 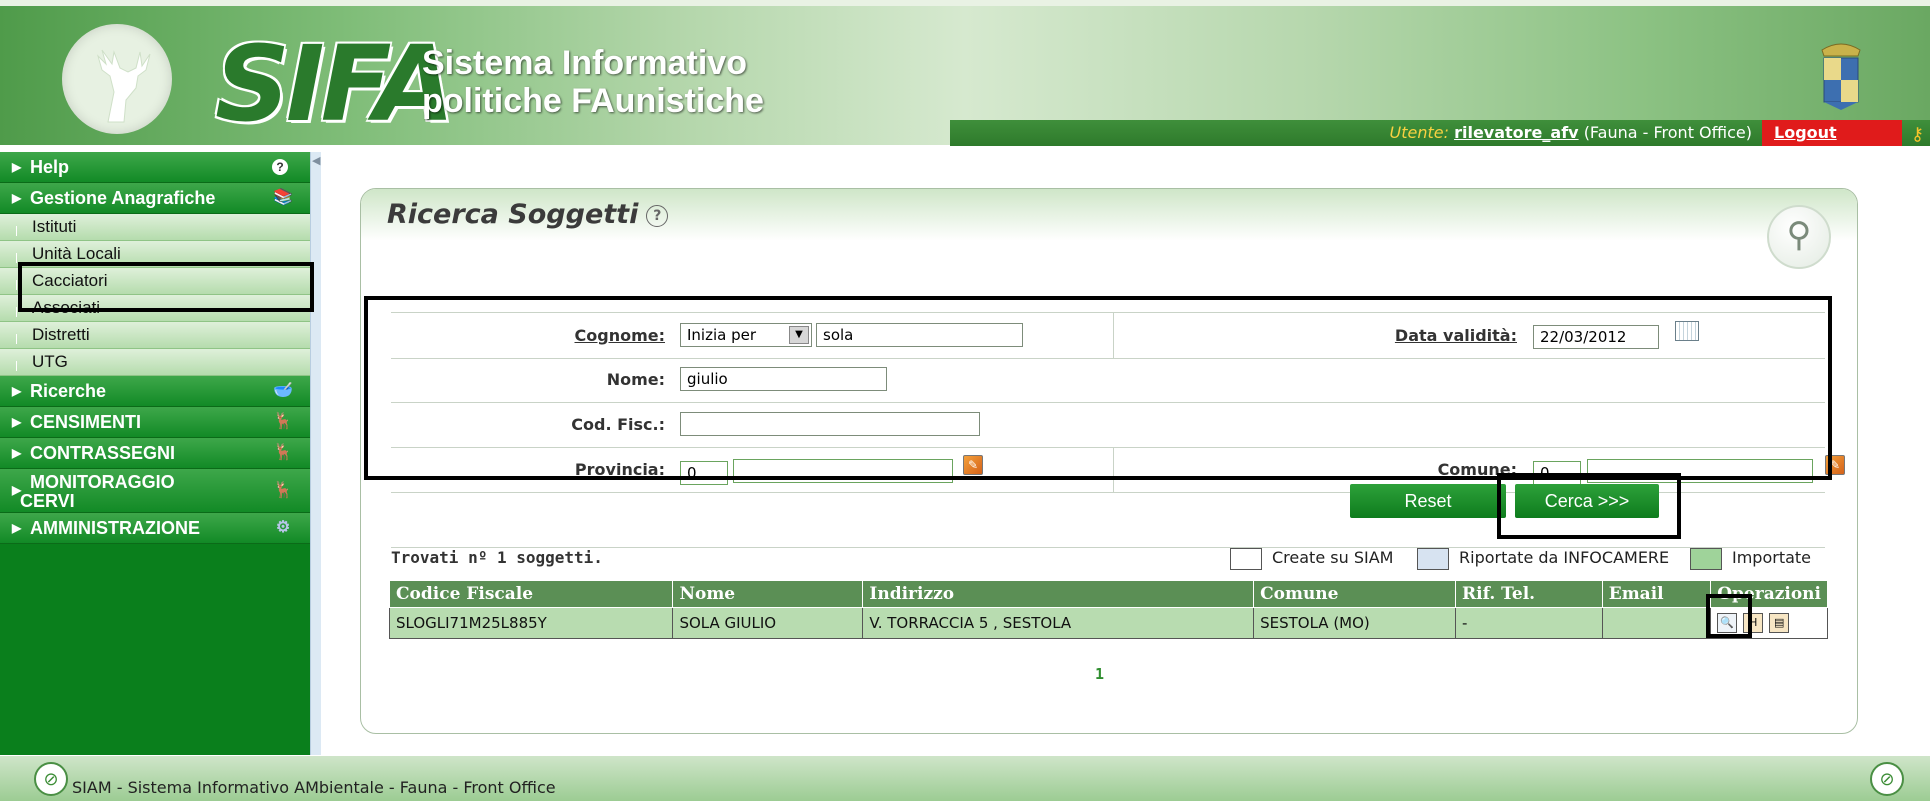 What do you see at coordinates (166, 287) in the screenshot?
I see `highlight-cacciatori` at bounding box center [166, 287].